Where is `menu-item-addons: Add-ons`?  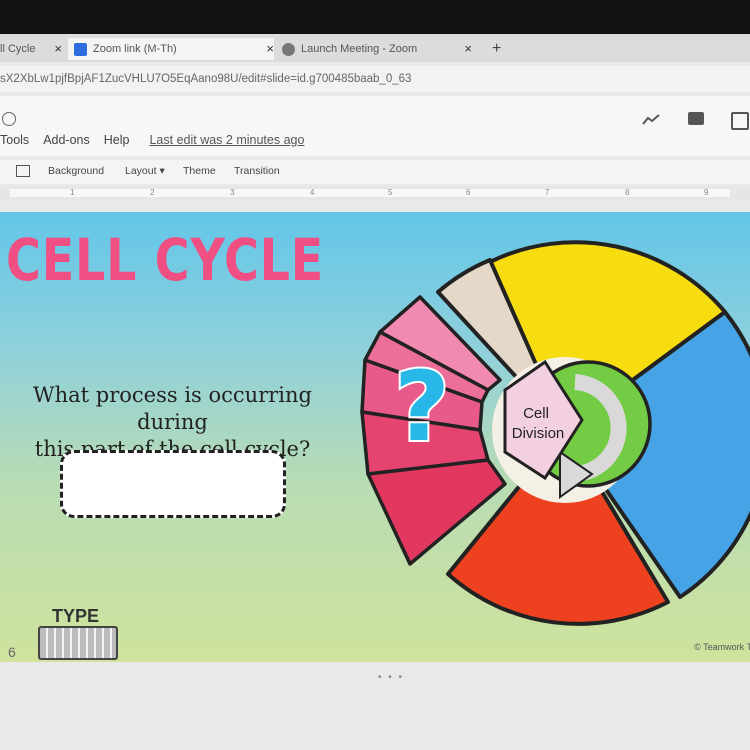 menu-item-addons: Add-ons is located at coordinates (66, 140).